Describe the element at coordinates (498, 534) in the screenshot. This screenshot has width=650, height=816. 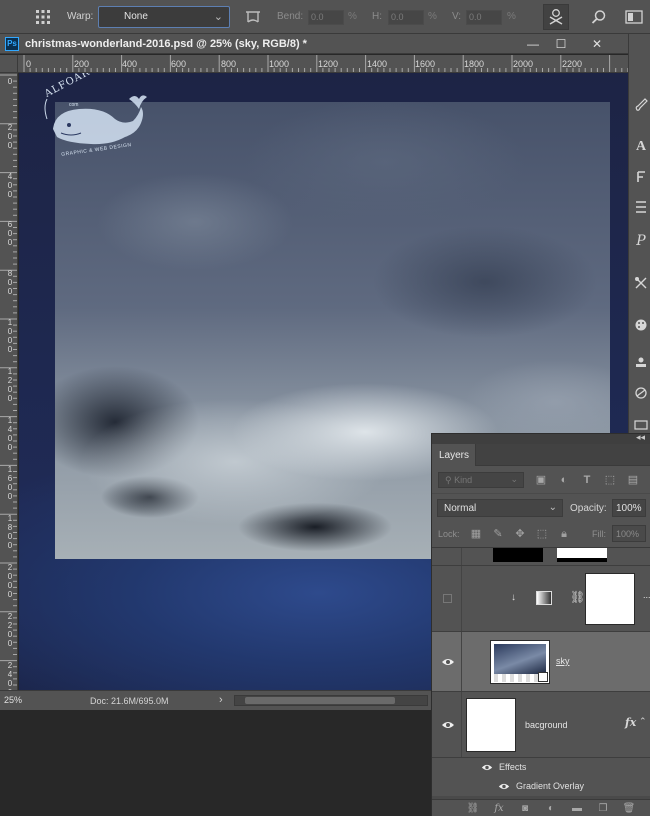
I see `lock-image-icon: ✎` at that location.